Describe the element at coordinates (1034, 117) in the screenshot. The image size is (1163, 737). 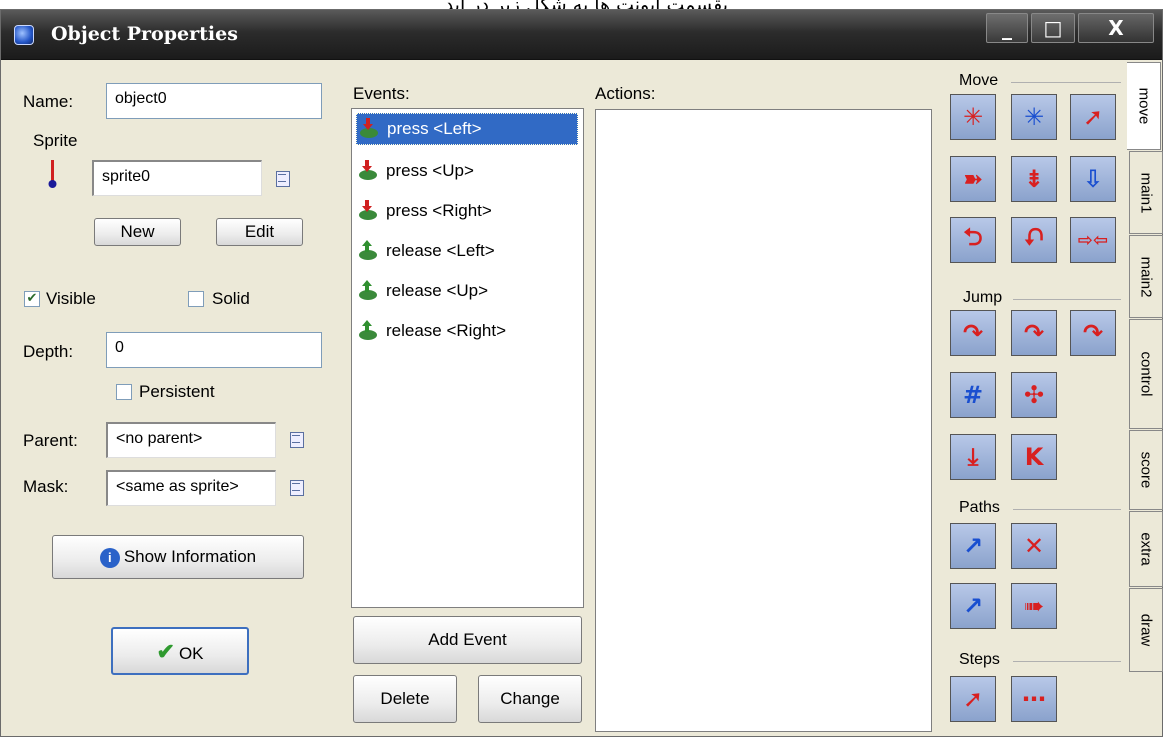
I see `move-free-icon: ✳` at that location.